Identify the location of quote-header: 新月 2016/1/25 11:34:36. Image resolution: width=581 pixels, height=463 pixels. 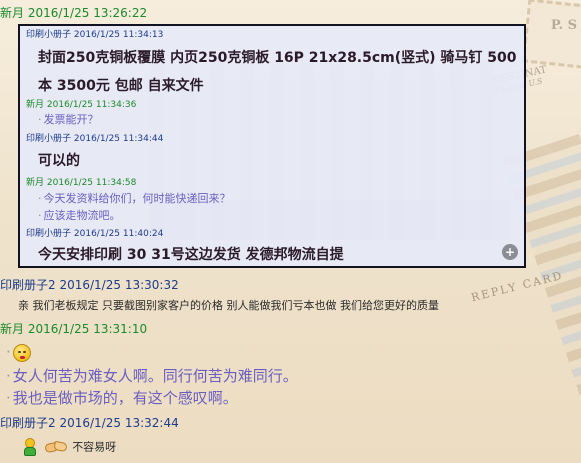
(81, 105).